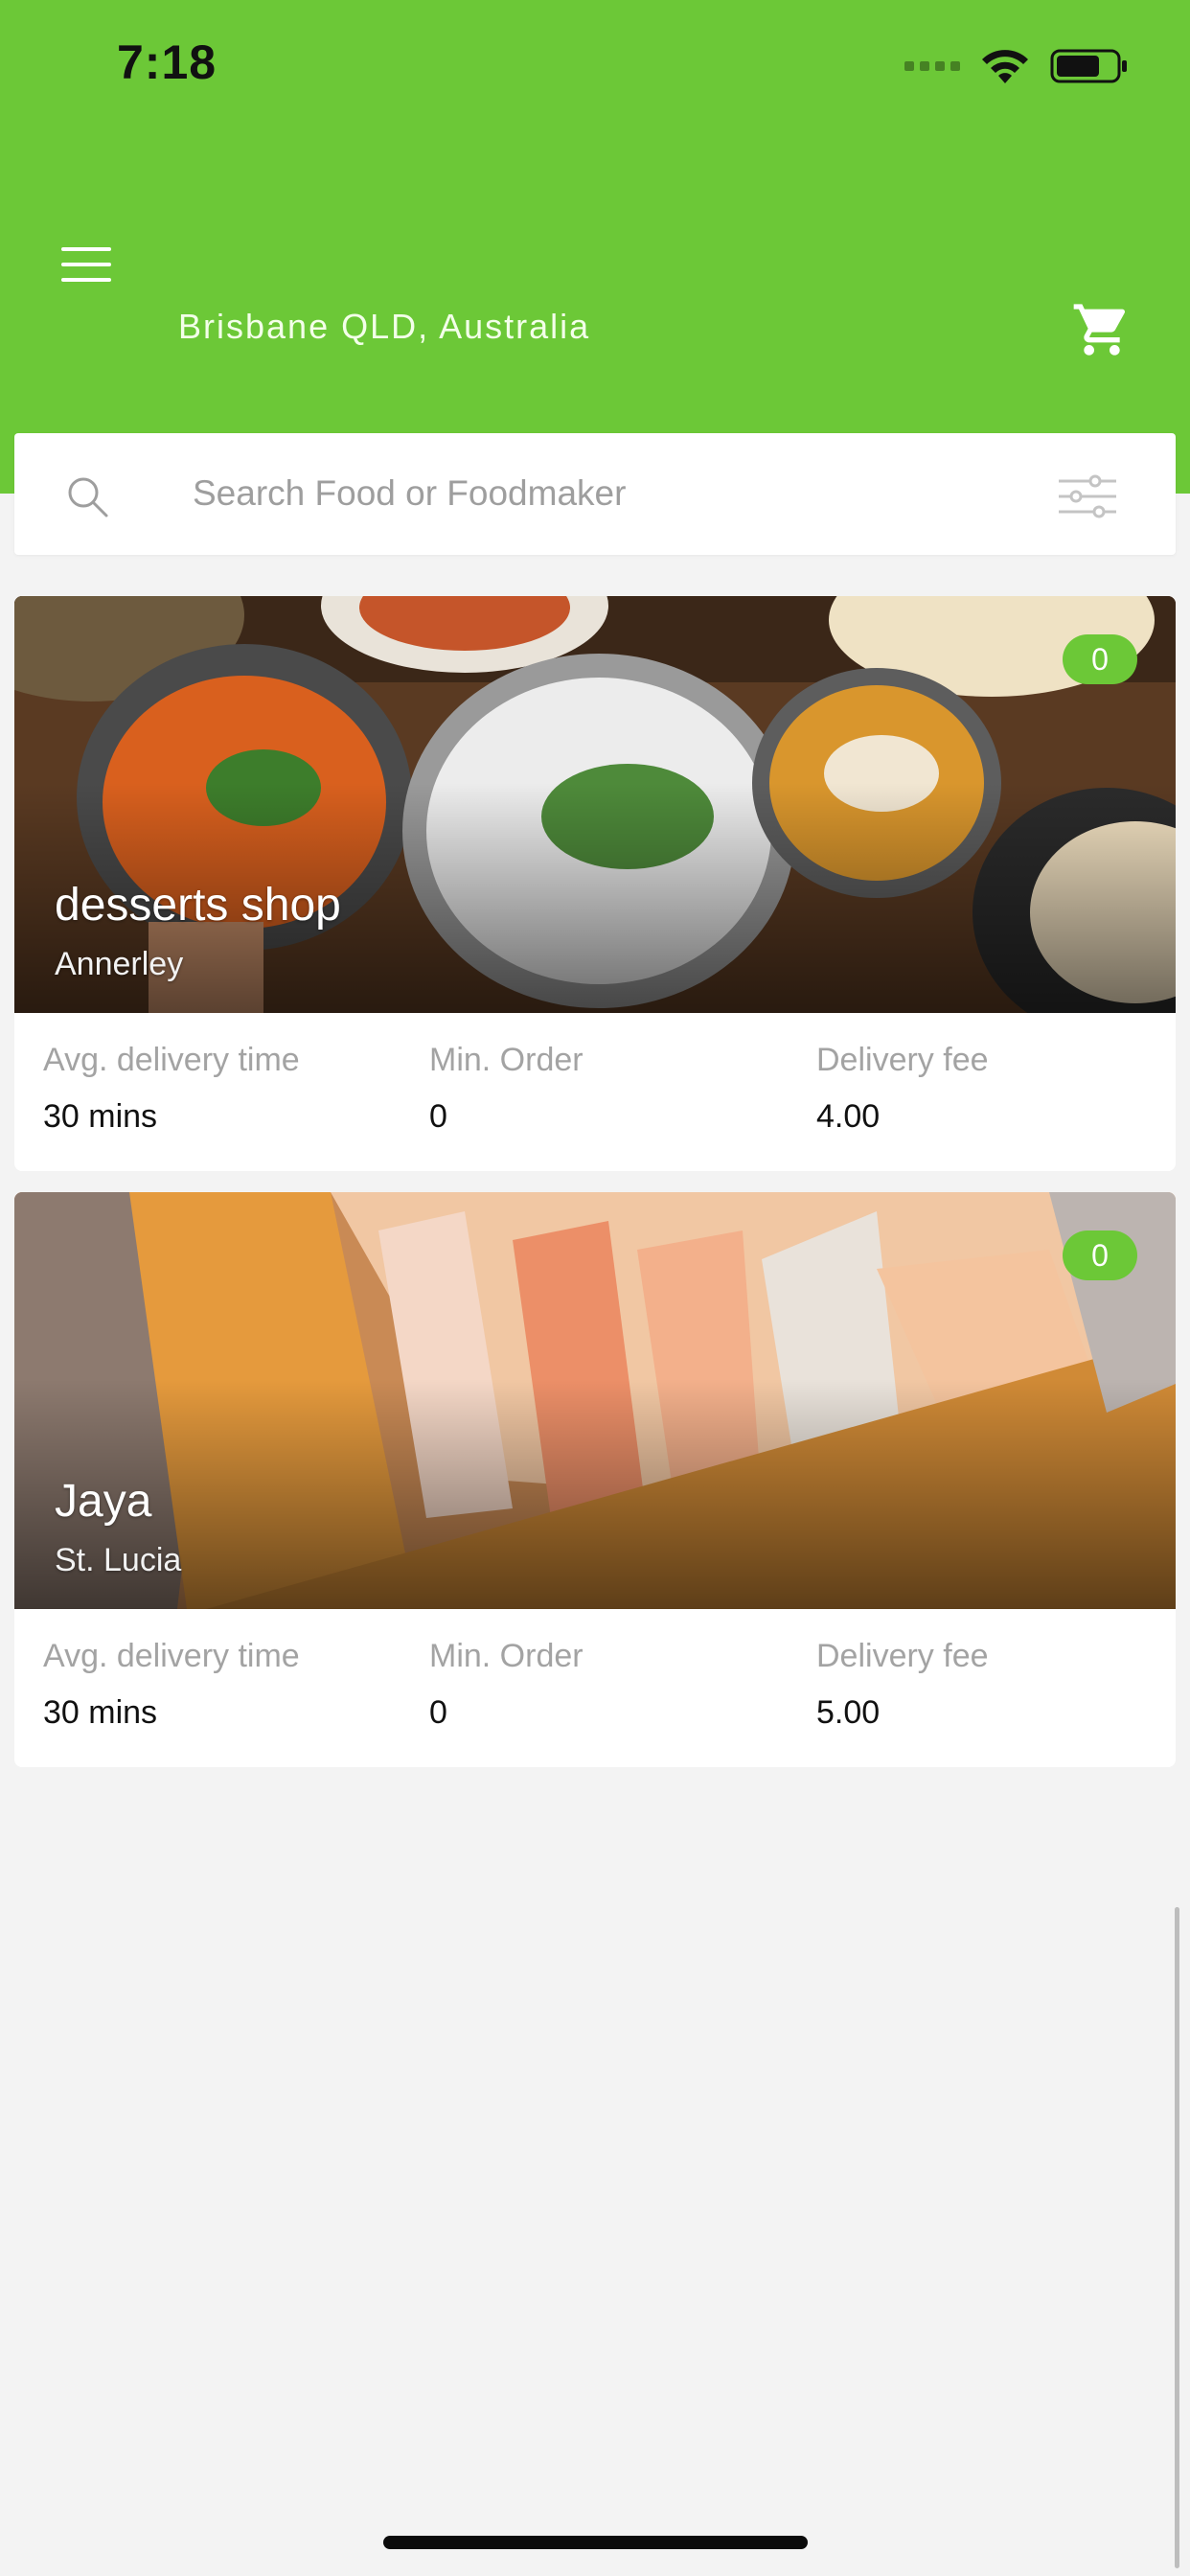 The image size is (1190, 2576). What do you see at coordinates (88, 497) in the screenshot?
I see `search-icon` at bounding box center [88, 497].